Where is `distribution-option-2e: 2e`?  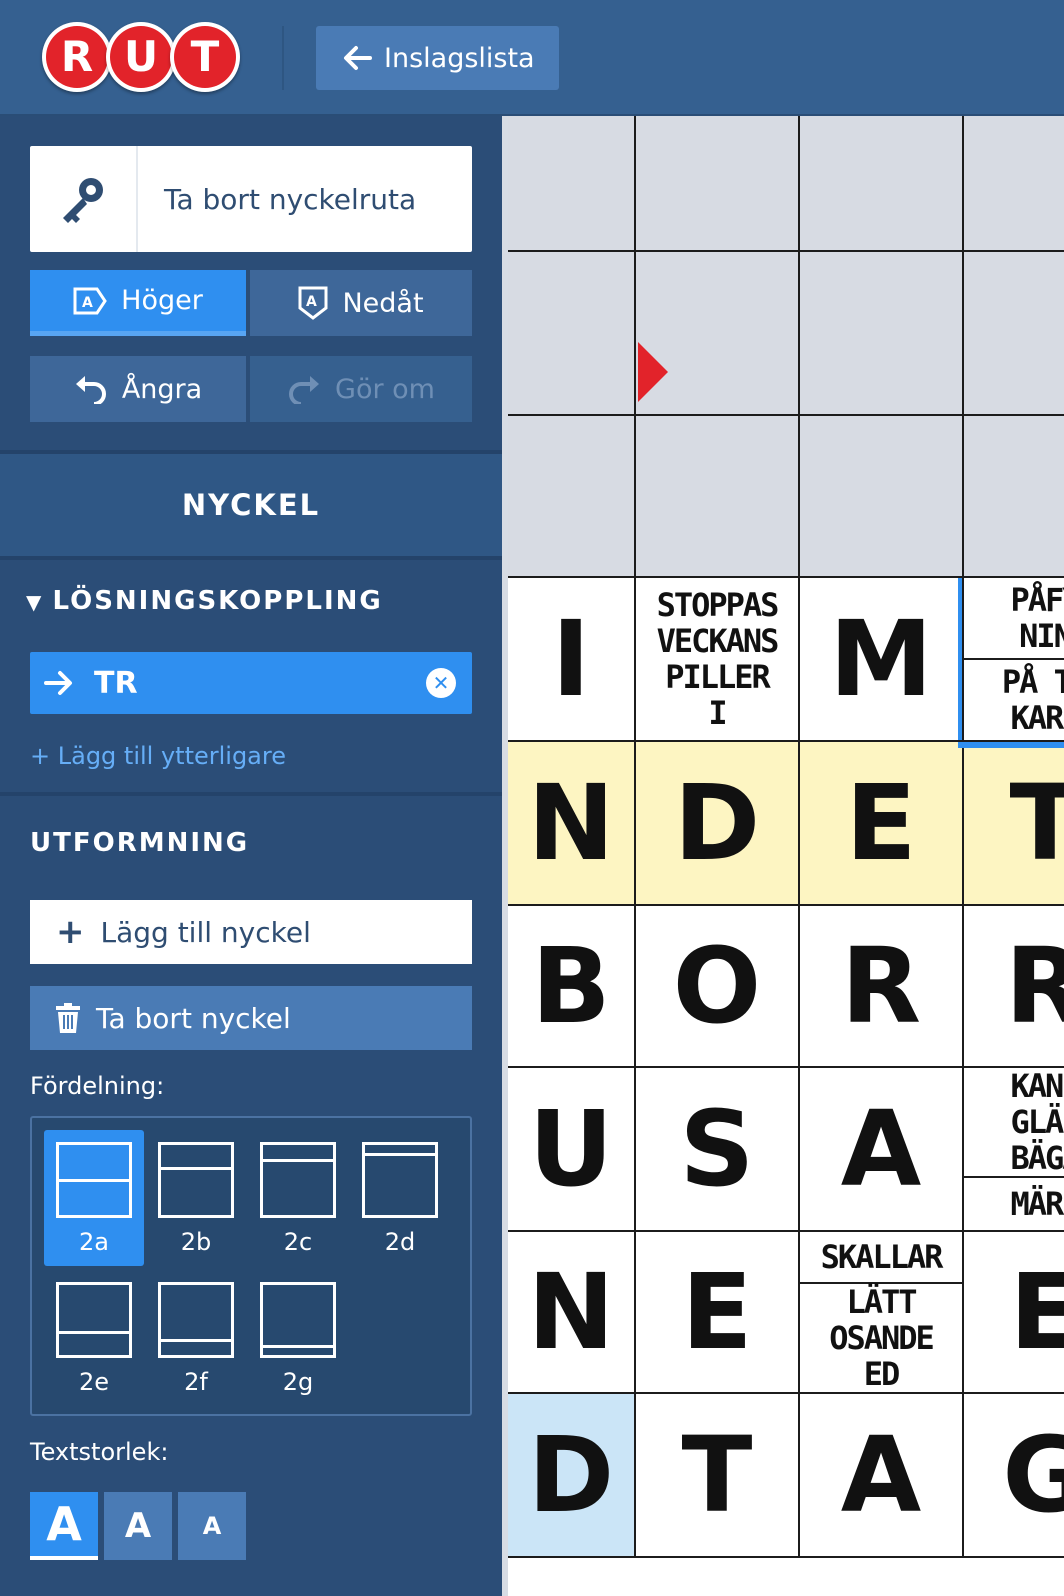 distribution-option-2e: 2e is located at coordinates (94, 1338).